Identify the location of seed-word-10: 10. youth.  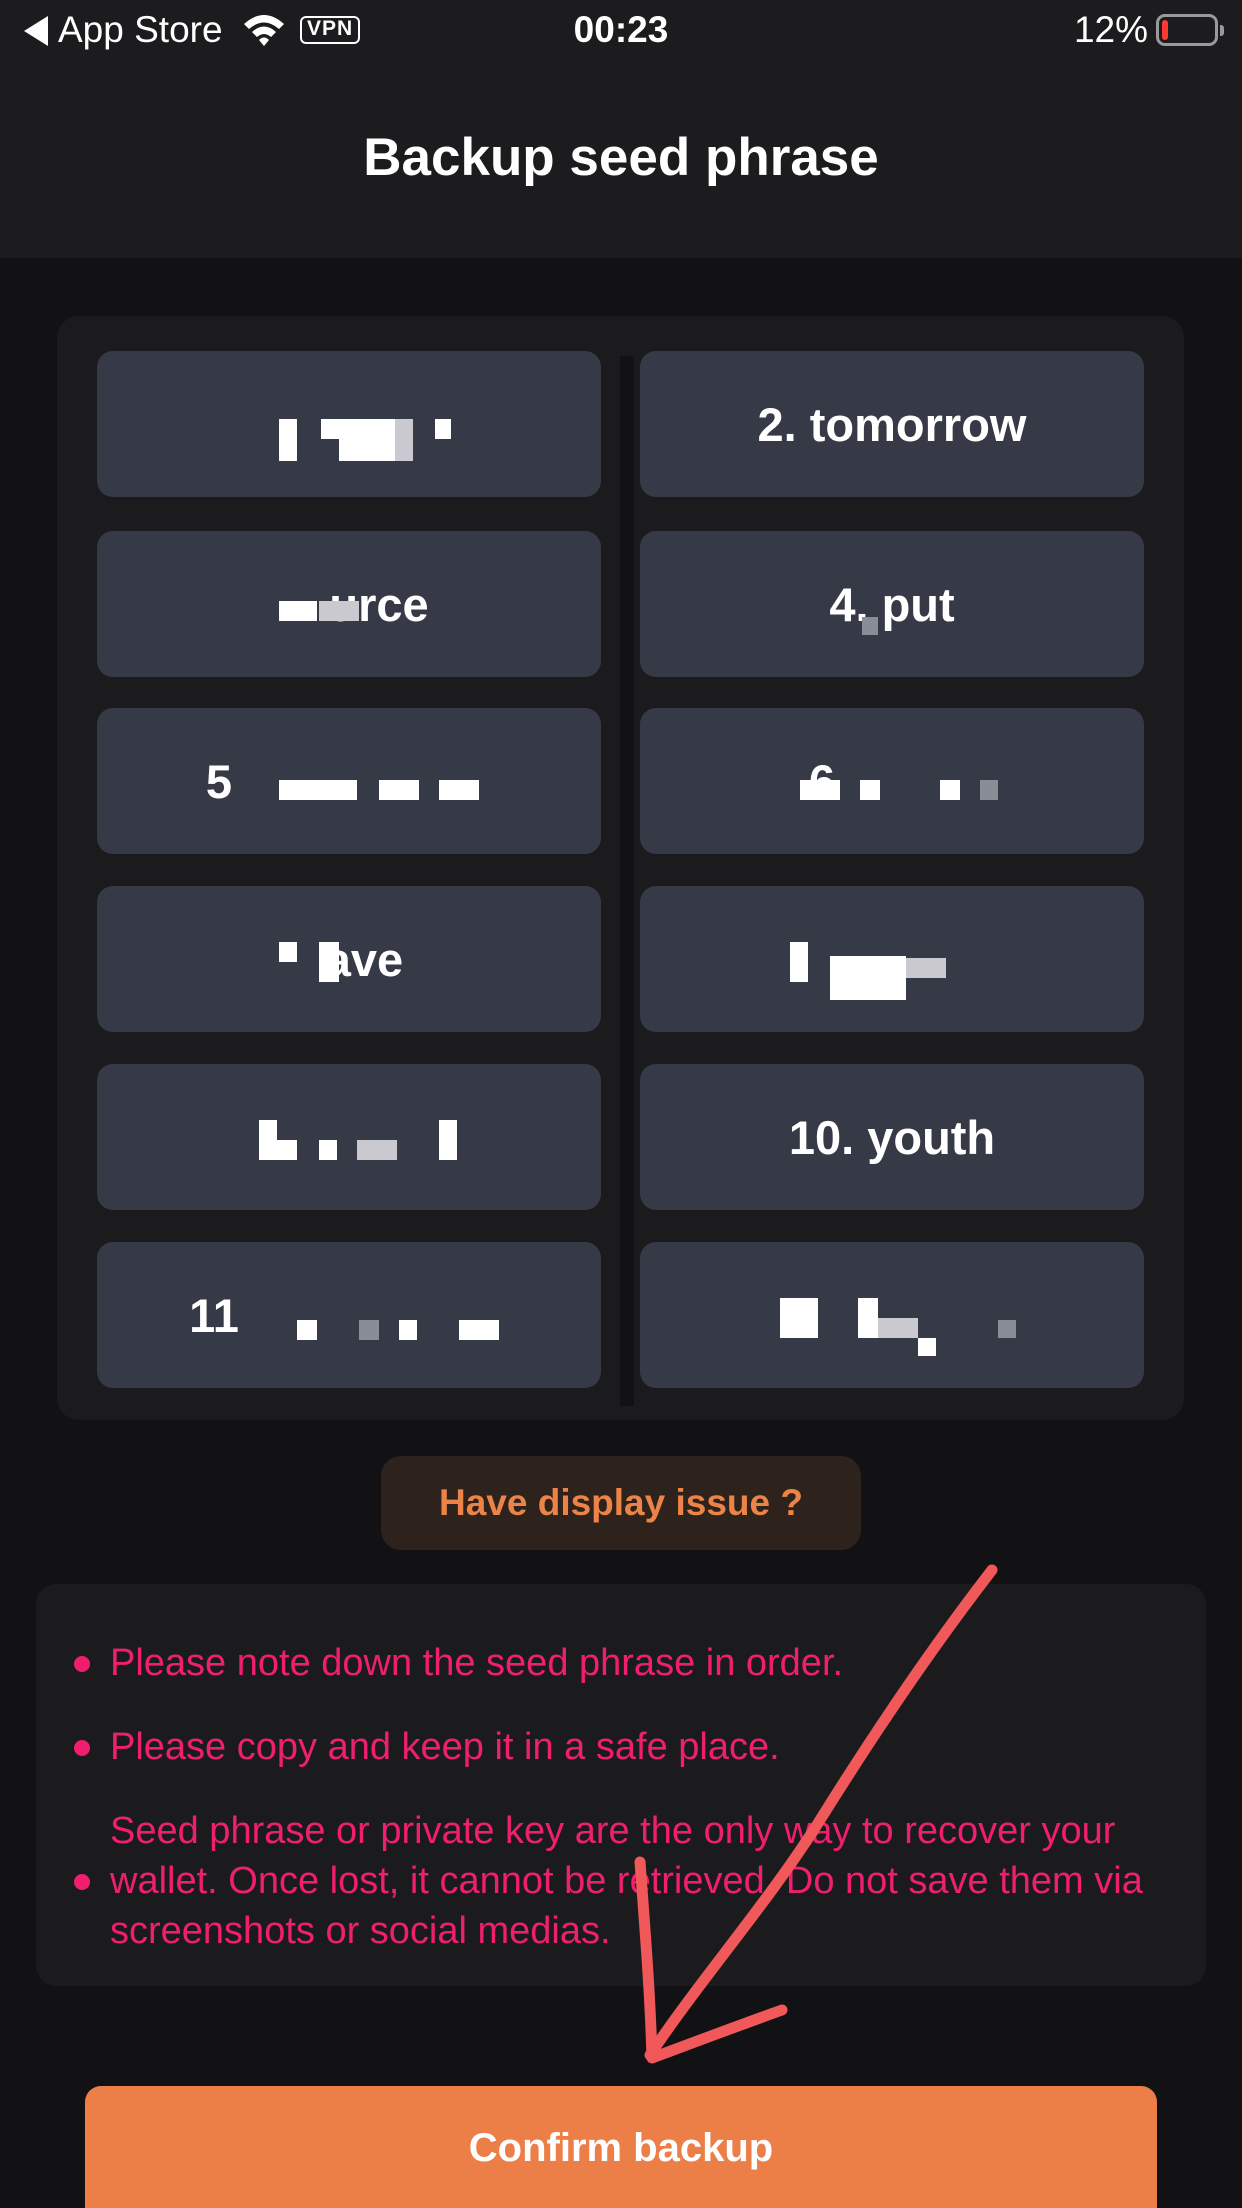
(892, 1137).